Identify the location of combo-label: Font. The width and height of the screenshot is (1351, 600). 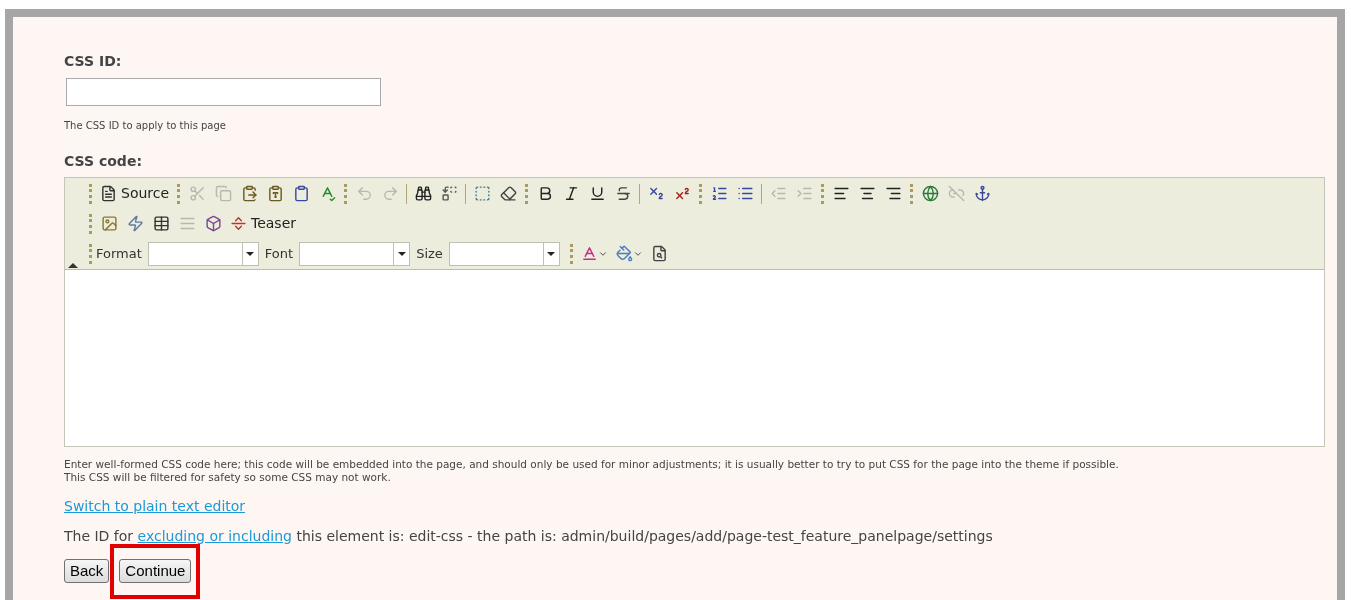
(279, 253).